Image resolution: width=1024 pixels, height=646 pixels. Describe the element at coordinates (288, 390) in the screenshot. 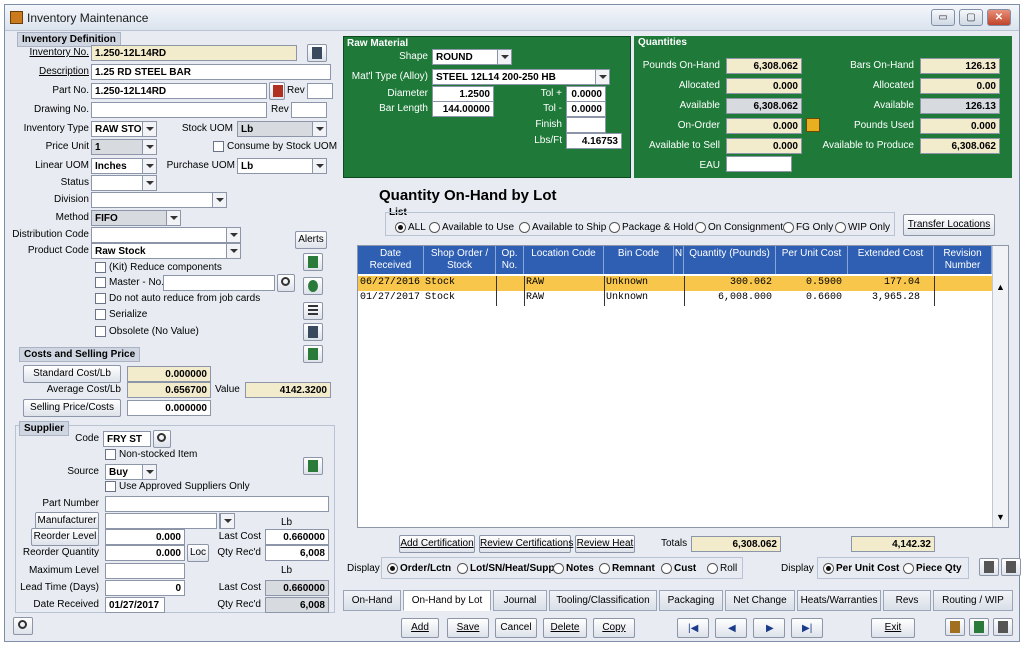

I see `value-field: 4142.3200` at that location.